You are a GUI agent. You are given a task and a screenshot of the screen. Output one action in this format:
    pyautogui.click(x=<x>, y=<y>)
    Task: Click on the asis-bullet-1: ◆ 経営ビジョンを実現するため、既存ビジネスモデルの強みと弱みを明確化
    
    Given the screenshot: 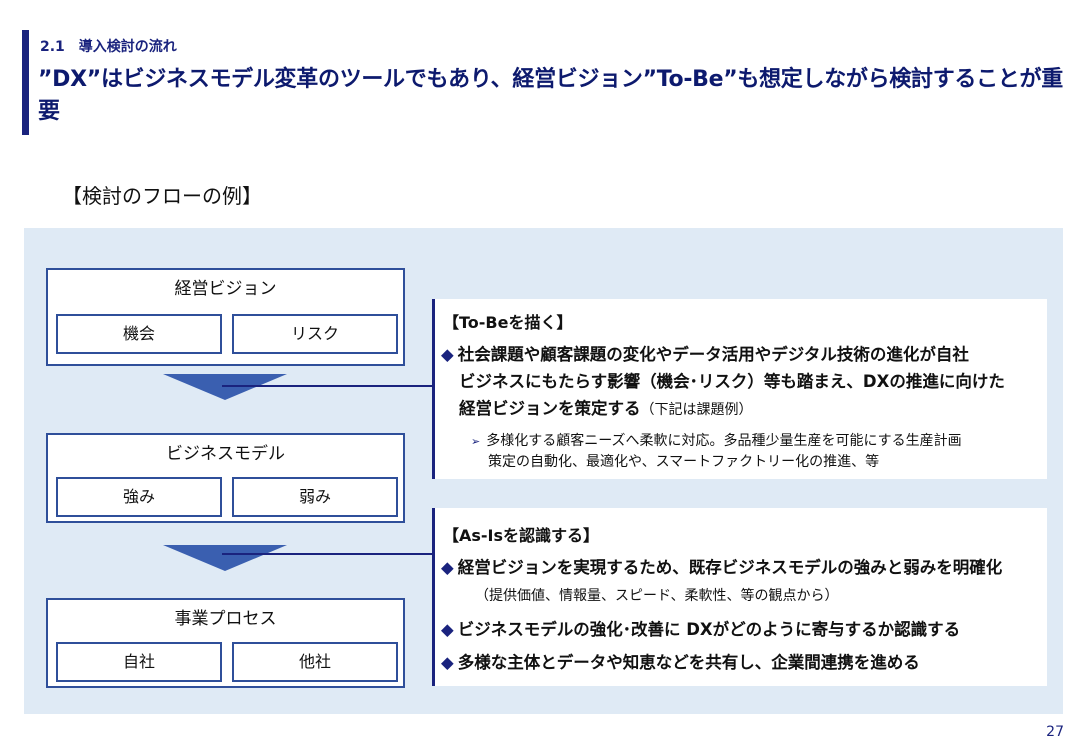 What is the action you would take?
    pyautogui.click(x=721, y=567)
    